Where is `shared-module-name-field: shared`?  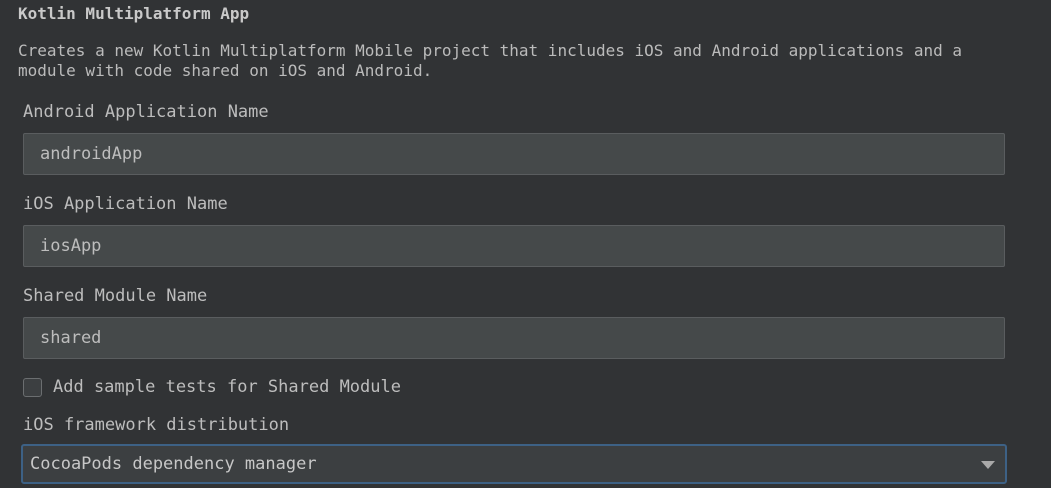 shared-module-name-field: shared is located at coordinates (514, 338).